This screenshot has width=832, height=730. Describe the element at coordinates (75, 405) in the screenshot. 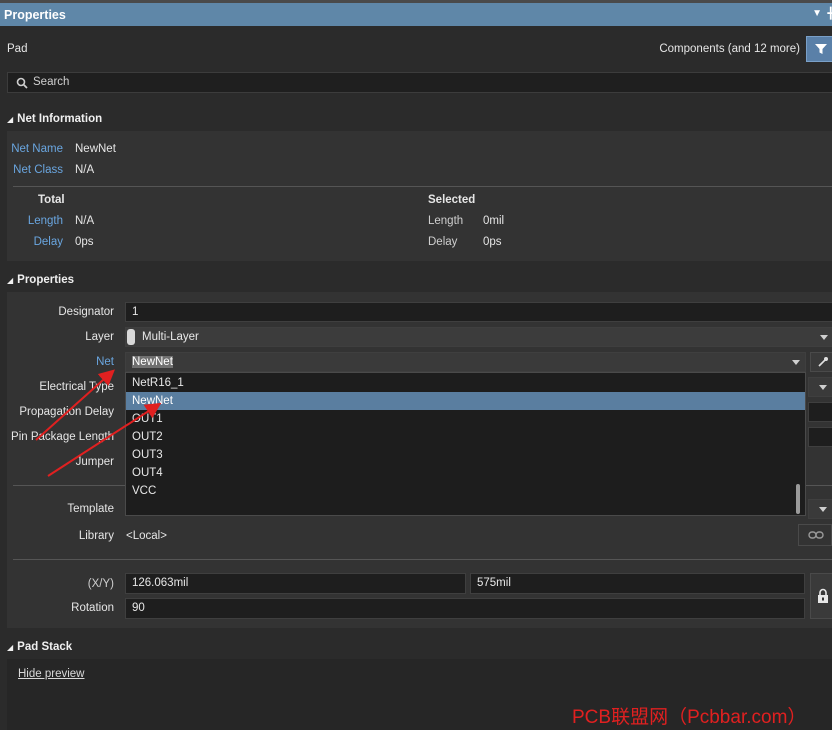

I see `annotation-arrow` at that location.